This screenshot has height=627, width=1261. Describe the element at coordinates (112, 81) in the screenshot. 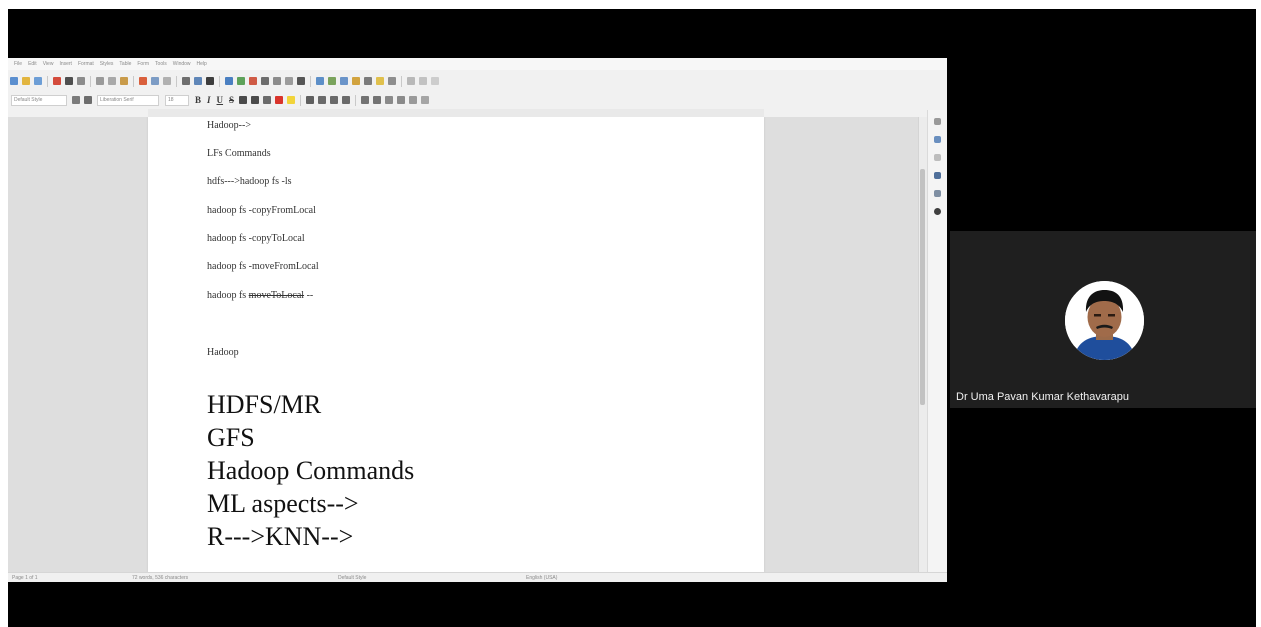

I see `copy-icon` at that location.